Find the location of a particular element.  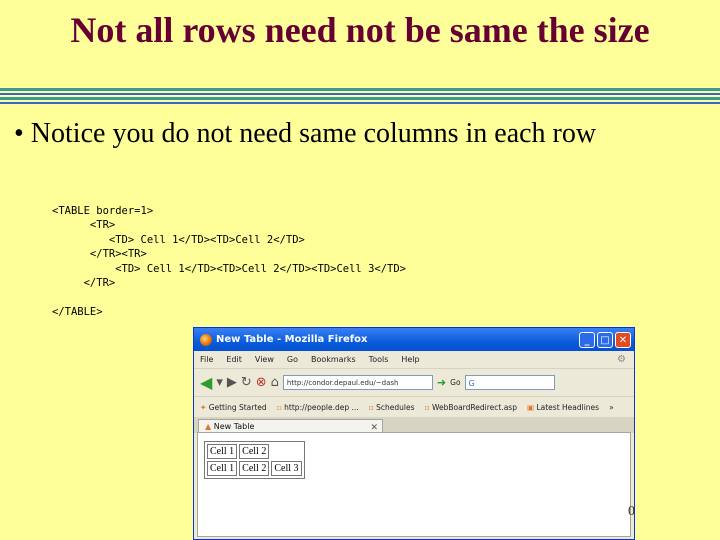

stop-icon: ⊗ is located at coordinates (261, 382).